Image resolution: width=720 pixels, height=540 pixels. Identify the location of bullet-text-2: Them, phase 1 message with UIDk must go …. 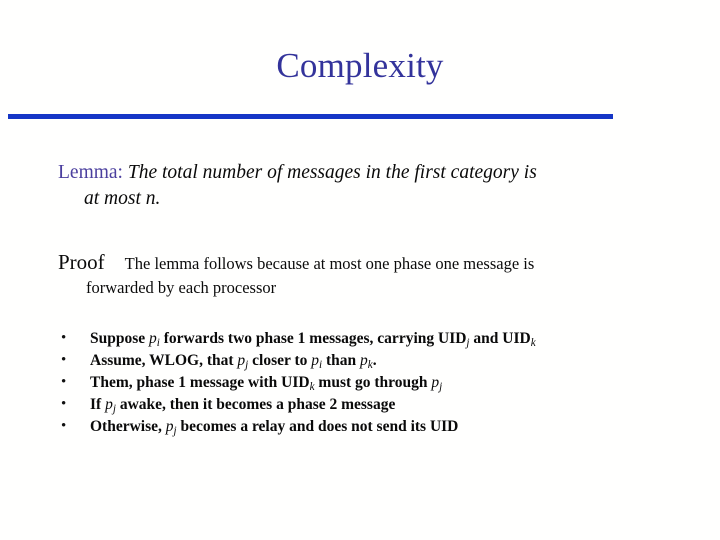
(266, 384).